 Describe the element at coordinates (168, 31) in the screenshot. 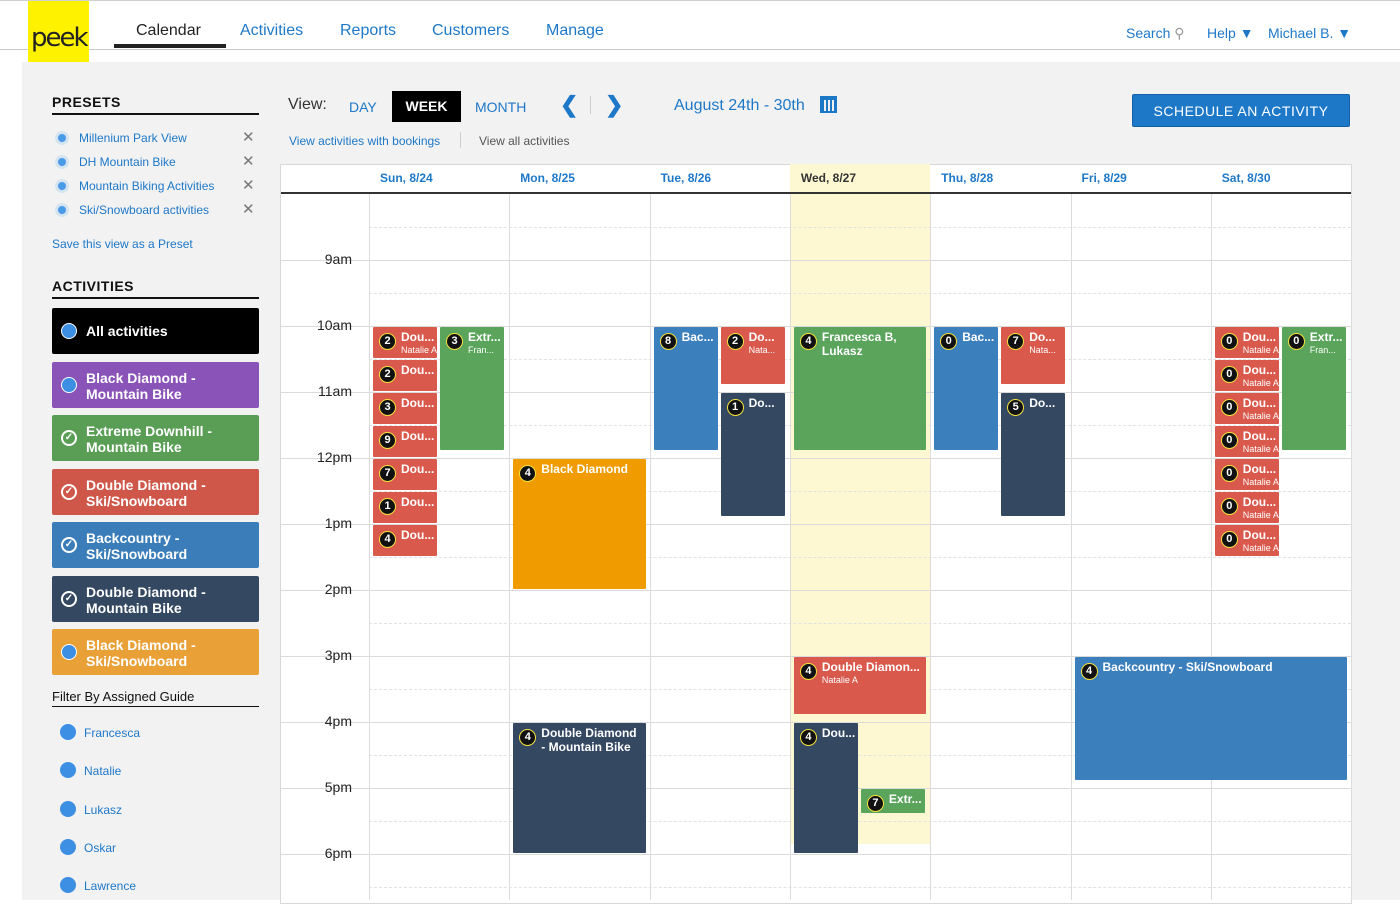

I see `nav-calendar: Calendar` at that location.